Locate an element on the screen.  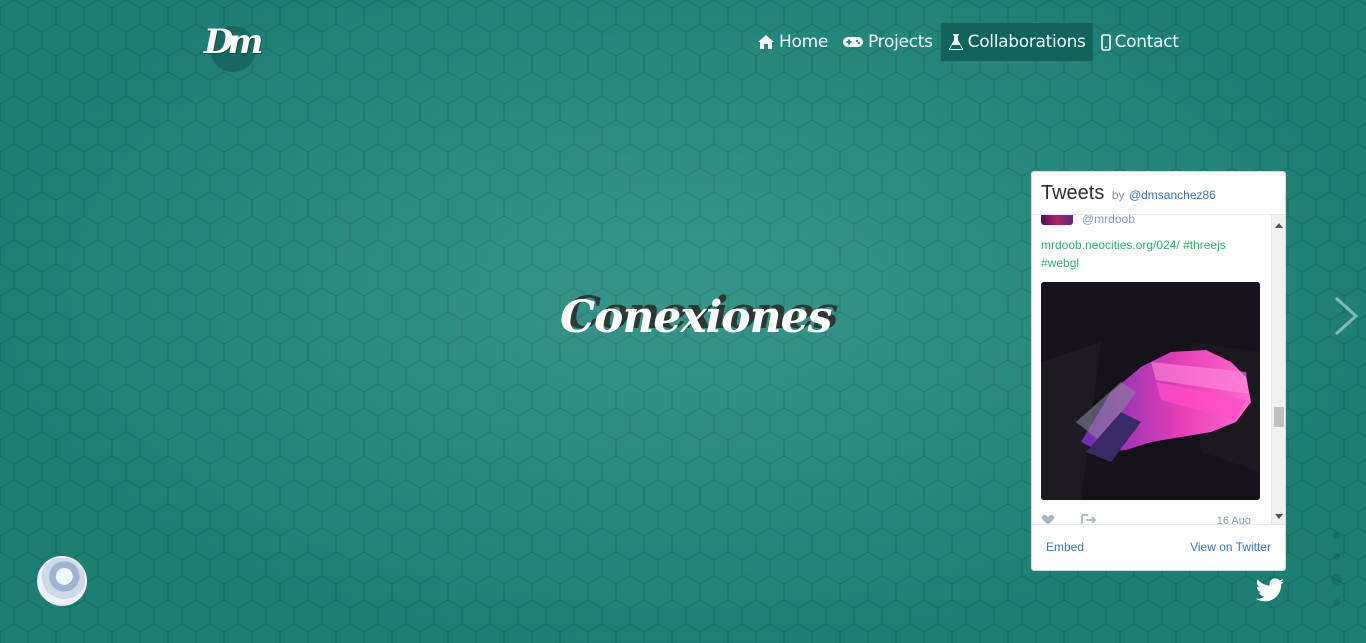
logo-text: Dm is located at coordinates (234, 42).